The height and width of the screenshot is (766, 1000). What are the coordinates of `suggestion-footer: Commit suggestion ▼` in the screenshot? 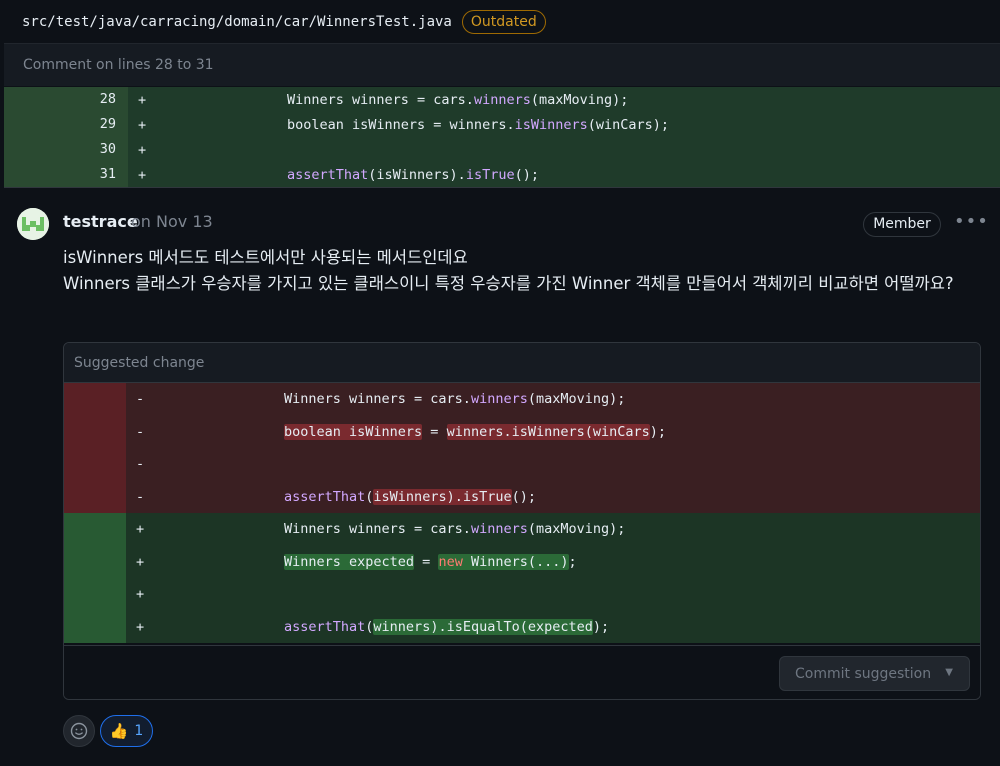 It's located at (522, 672).